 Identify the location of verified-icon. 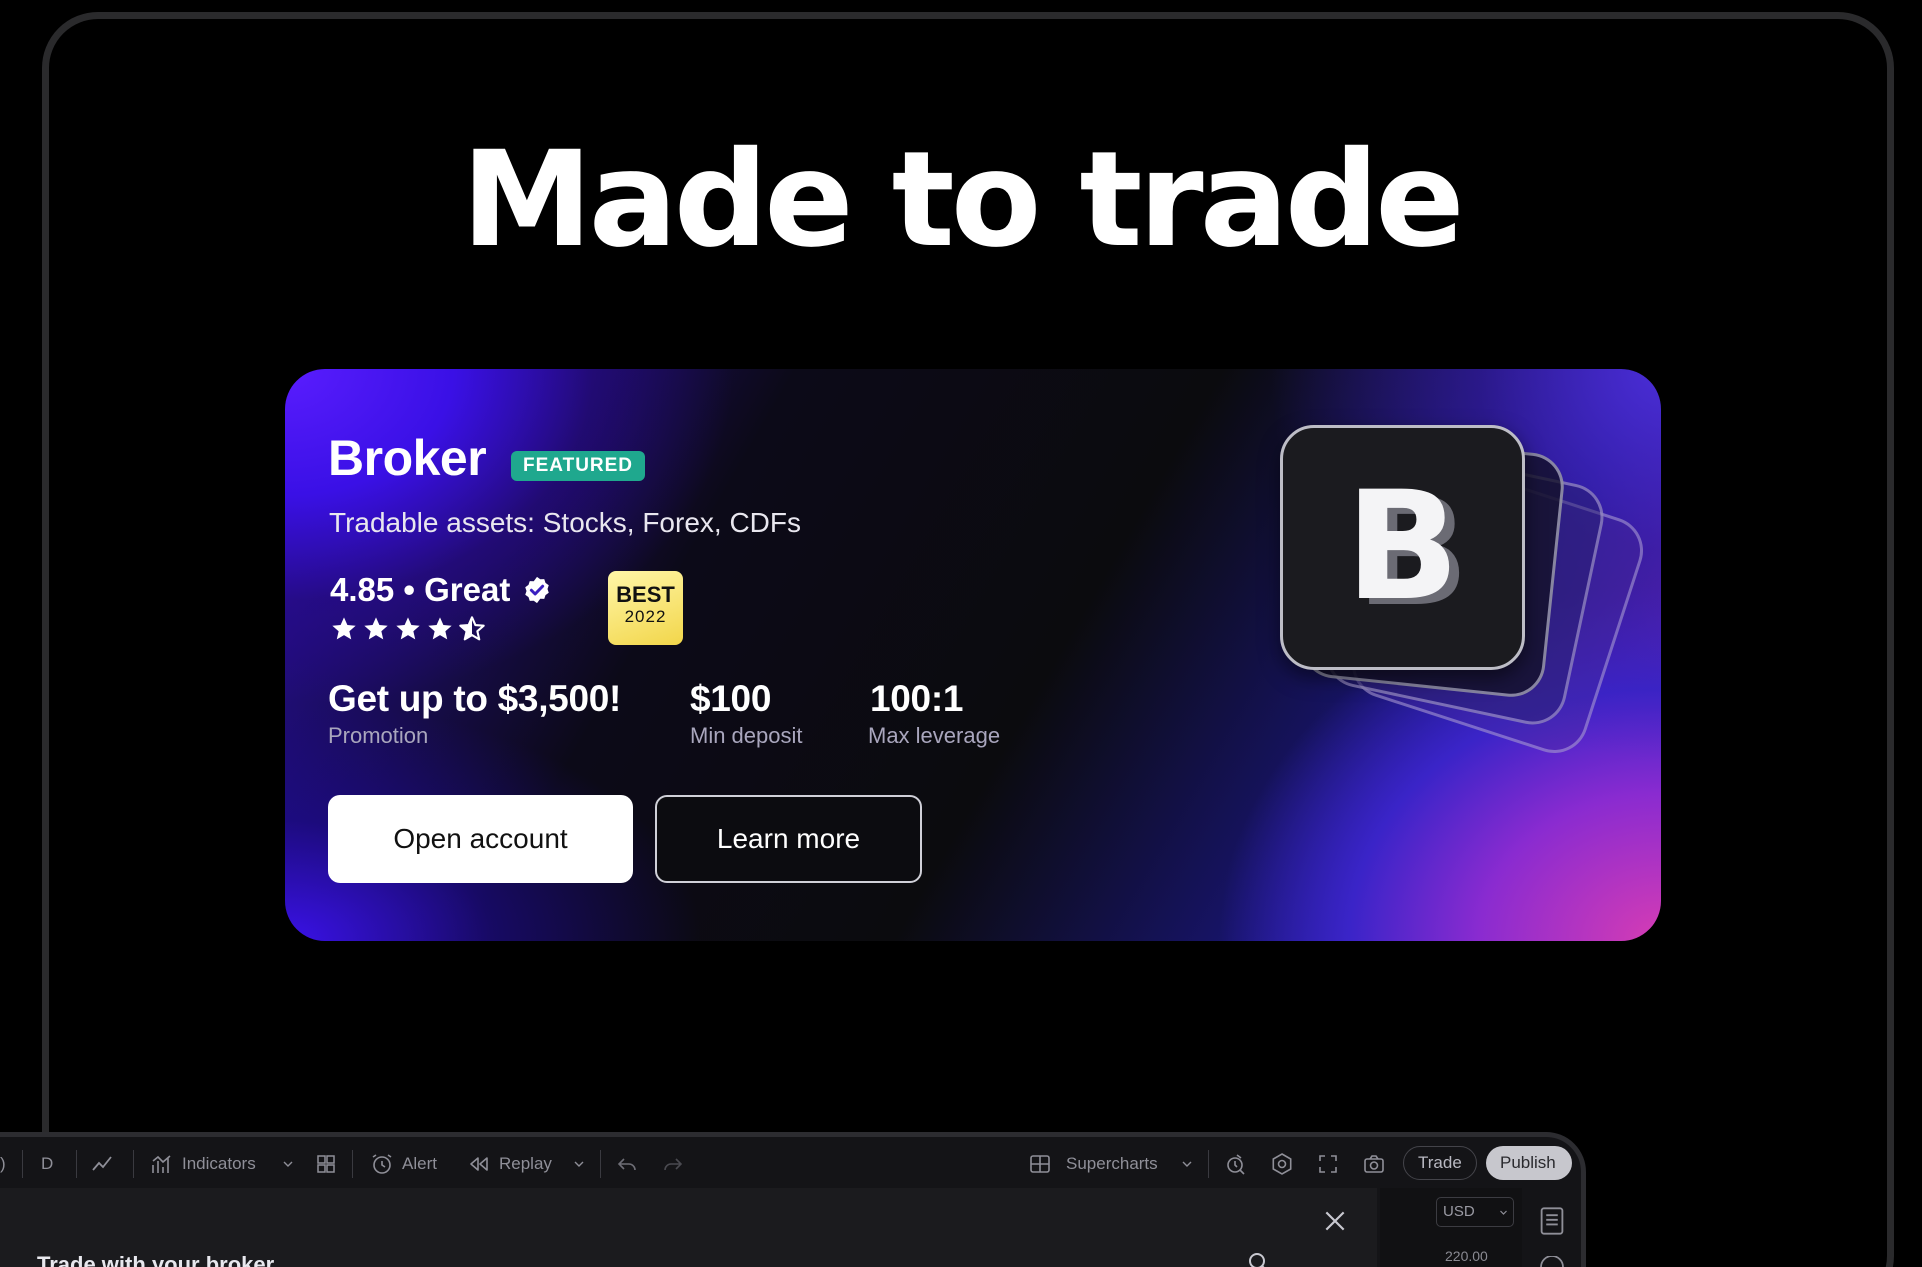
(537, 590).